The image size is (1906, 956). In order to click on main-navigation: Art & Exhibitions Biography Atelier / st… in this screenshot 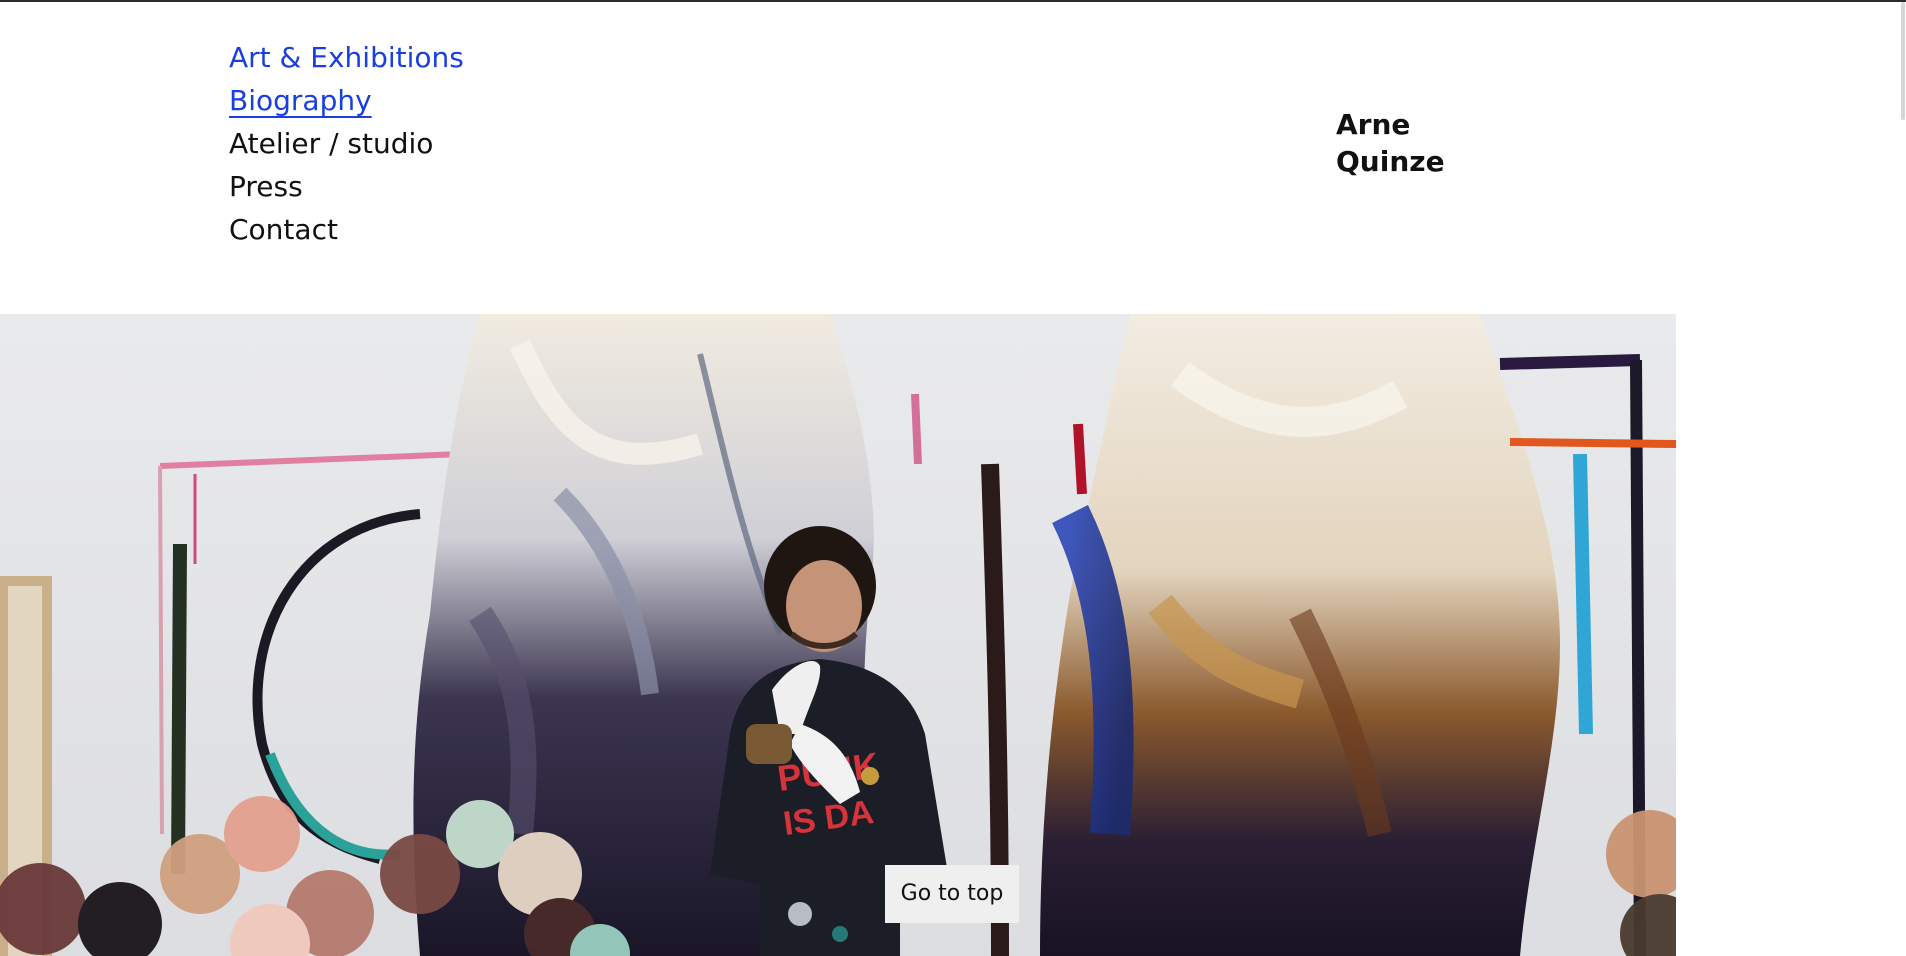, I will do `click(346, 143)`.